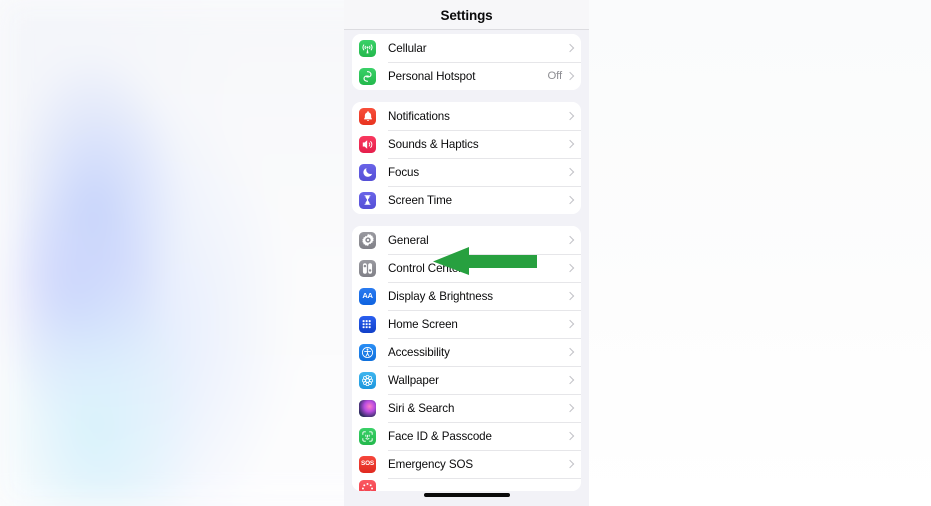  I want to click on home-screen-grid-icon, so click(367, 324).